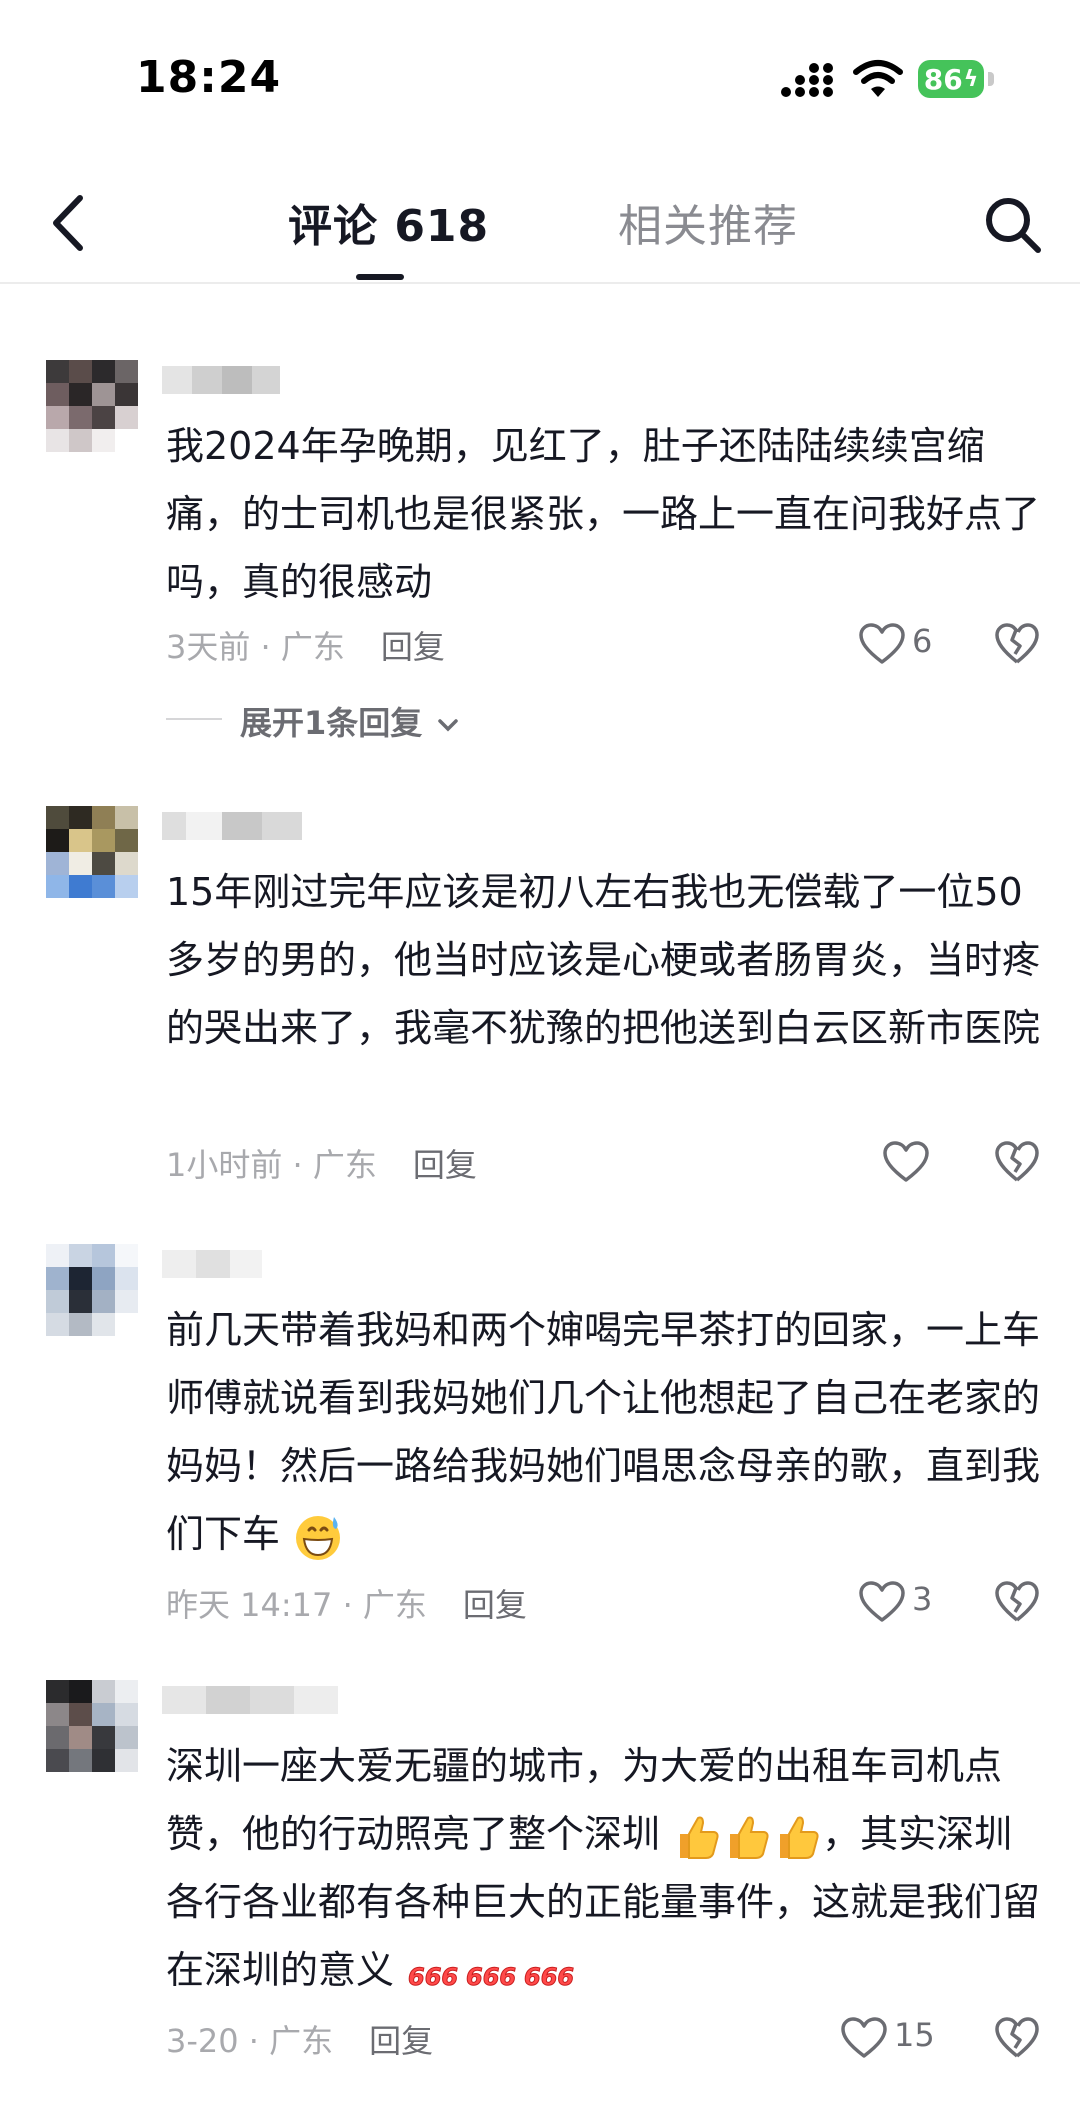 This screenshot has width=1080, height=2123. I want to click on comment-time-location: 3-20 · 广东, so click(250, 2041).